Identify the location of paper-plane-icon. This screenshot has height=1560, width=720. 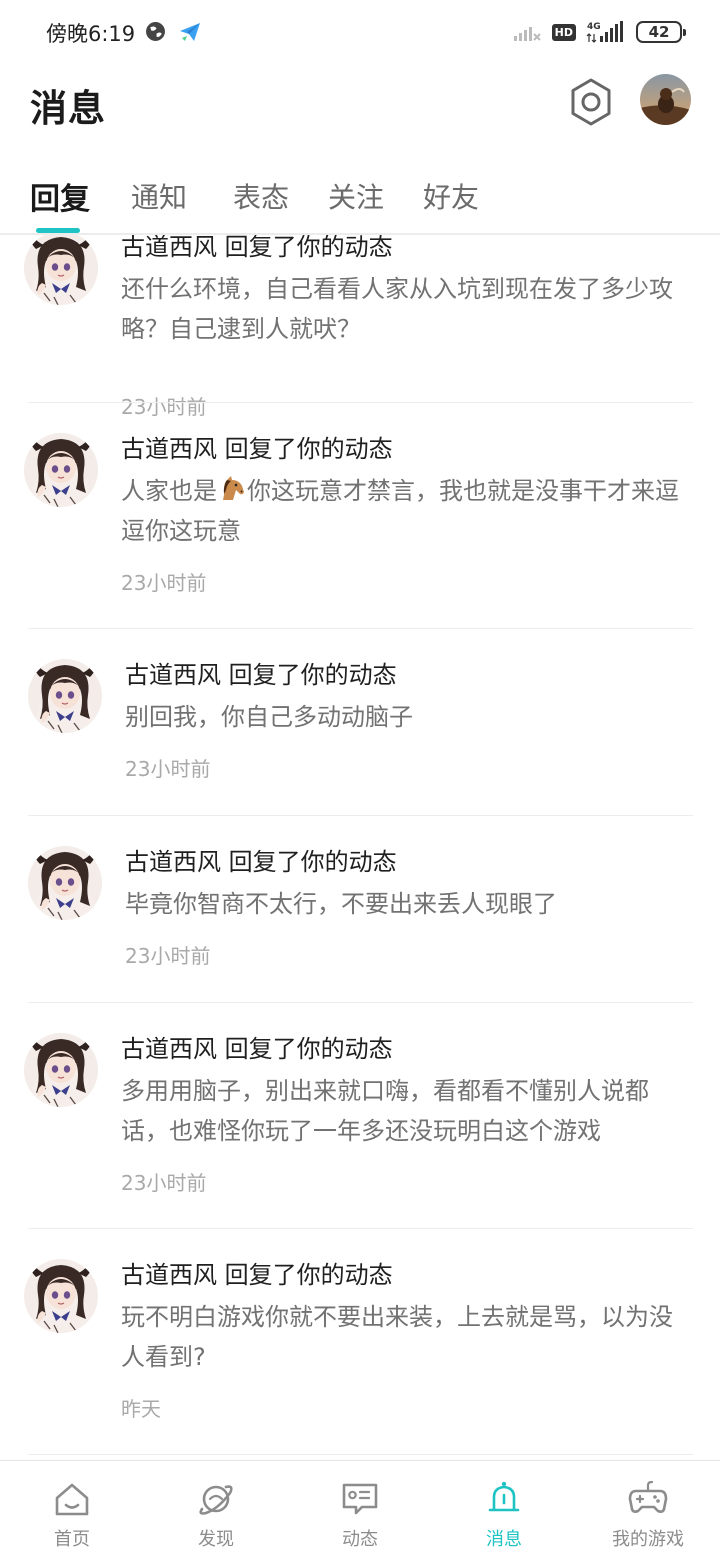
(190, 32).